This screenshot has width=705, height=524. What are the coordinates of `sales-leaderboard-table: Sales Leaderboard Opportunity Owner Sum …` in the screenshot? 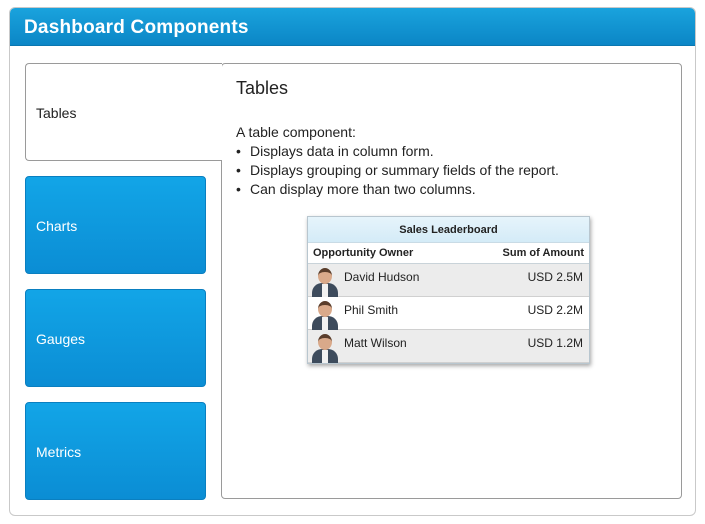 It's located at (448, 290).